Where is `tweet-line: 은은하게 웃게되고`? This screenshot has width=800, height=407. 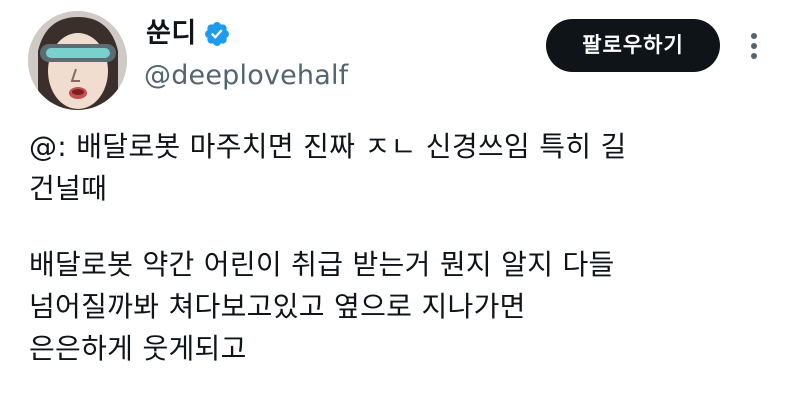
tweet-line: 은은하게 웃게되고 is located at coordinates (138, 348).